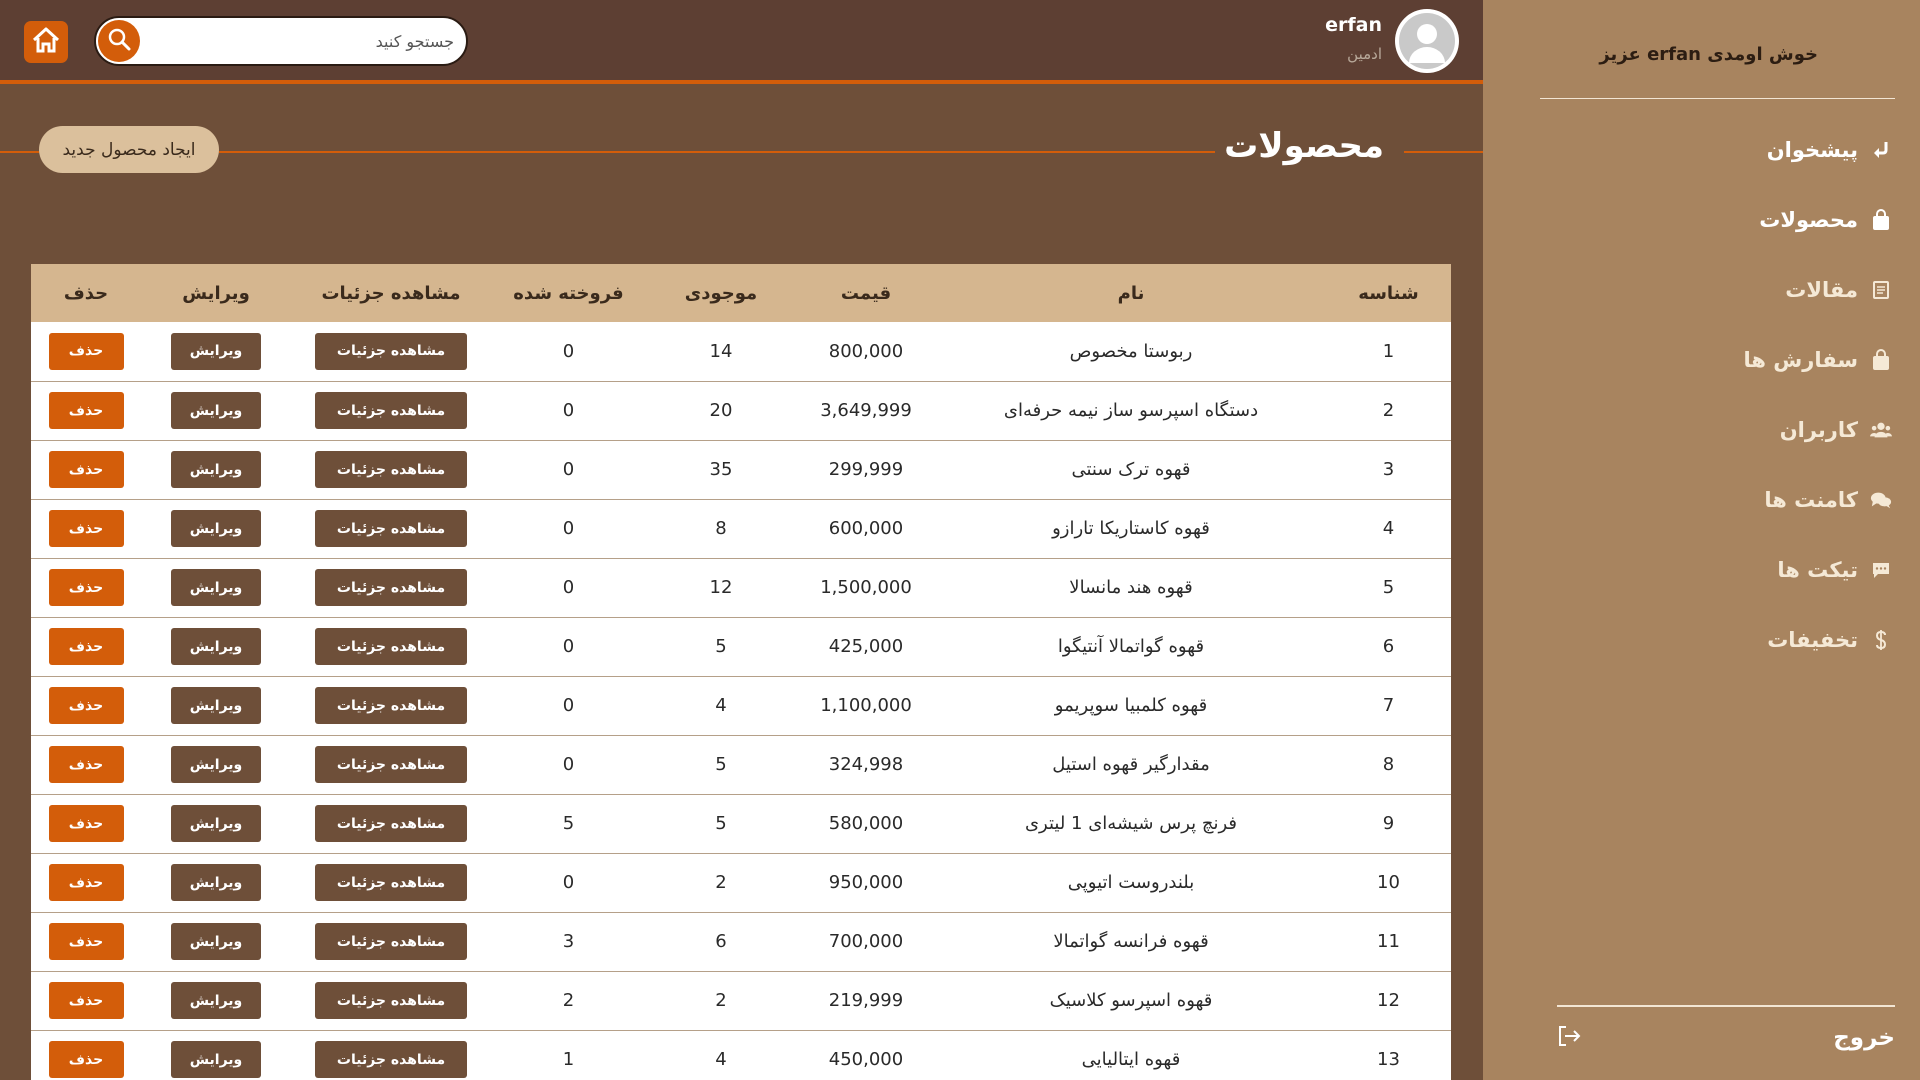 The width and height of the screenshot is (1920, 1080). What do you see at coordinates (1388, 941) in the screenshot?
I see `cell-id: 11` at bounding box center [1388, 941].